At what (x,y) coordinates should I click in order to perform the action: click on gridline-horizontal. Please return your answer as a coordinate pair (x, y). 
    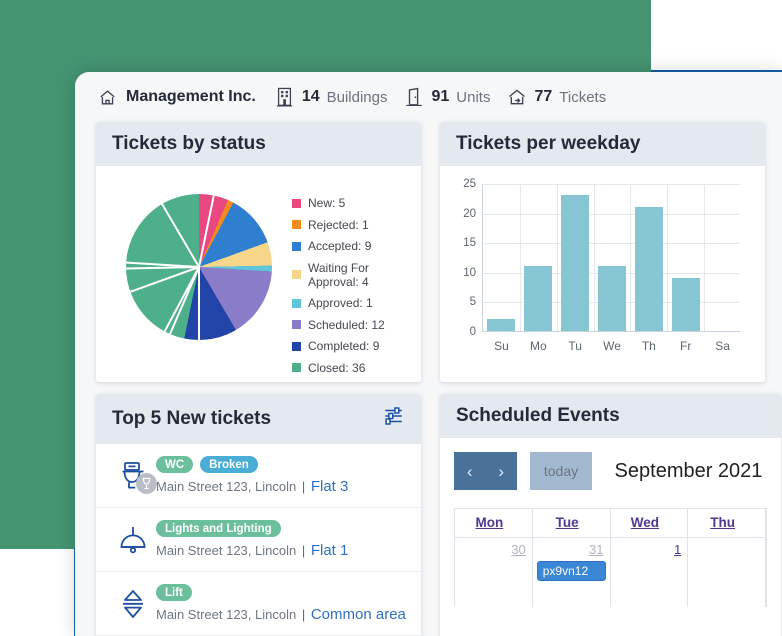
    Looking at the image, I should click on (611, 214).